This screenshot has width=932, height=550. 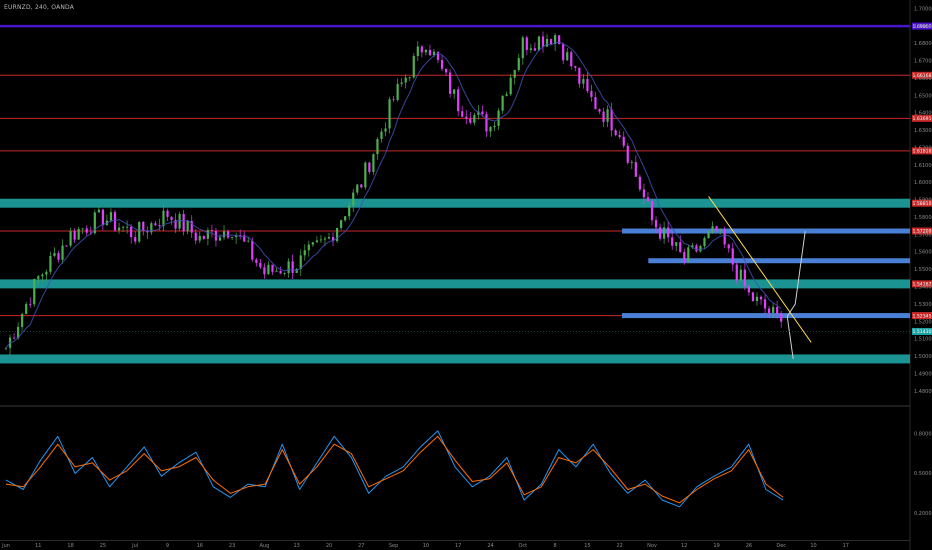 What do you see at coordinates (923, 218) in the screenshot?
I see `price-tick-label: 1.58000` at bounding box center [923, 218].